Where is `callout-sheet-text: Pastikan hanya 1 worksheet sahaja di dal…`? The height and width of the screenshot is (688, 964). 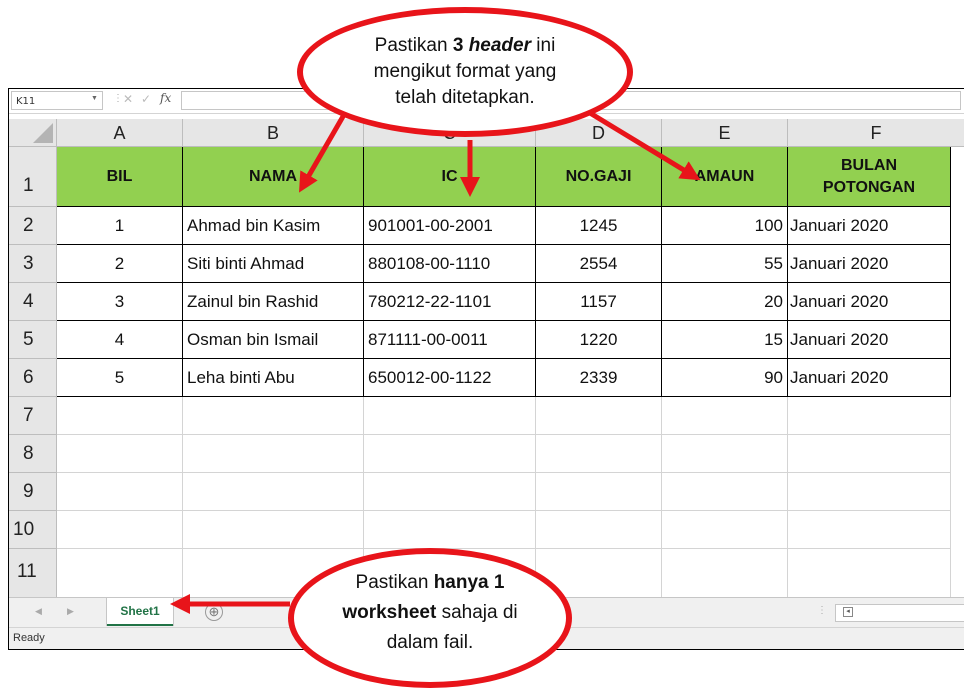
callout-sheet-text: Pastikan hanya 1 worksheet sahaja di dal… is located at coordinates (429, 613).